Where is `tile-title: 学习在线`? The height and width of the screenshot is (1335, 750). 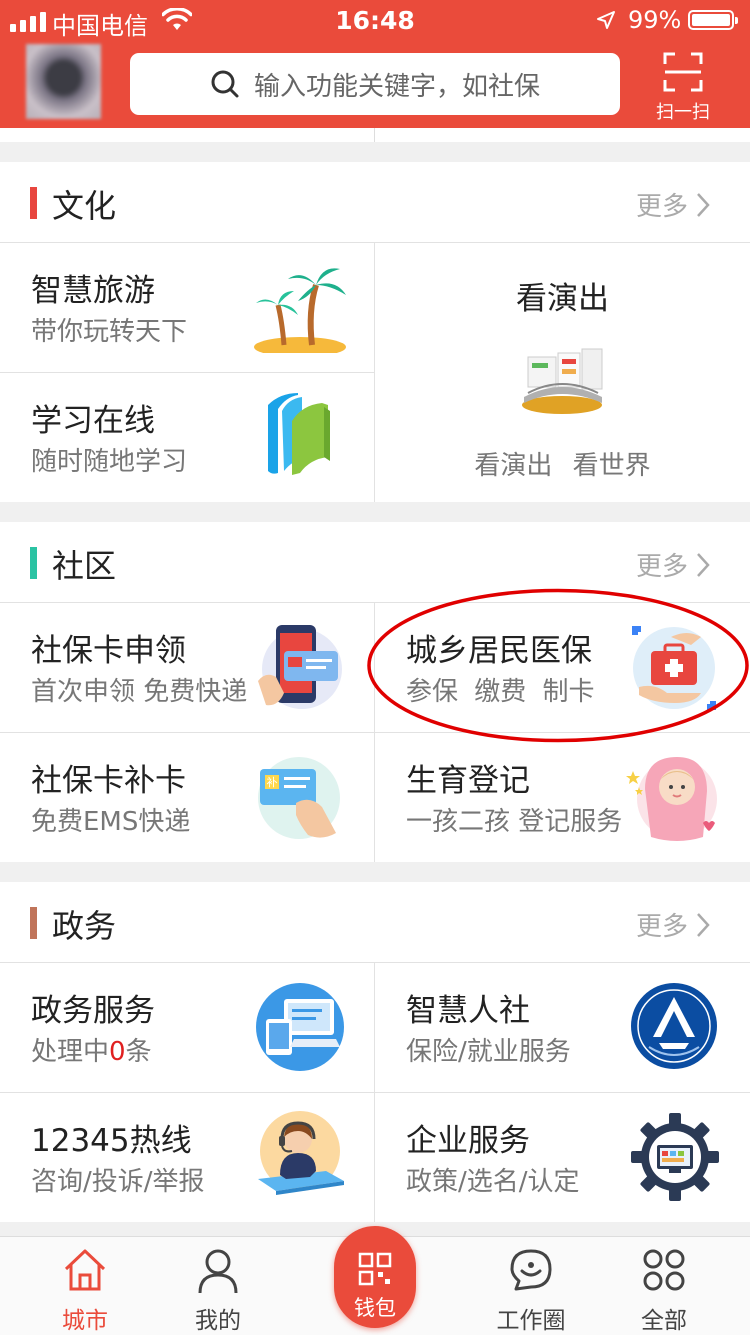 tile-title: 学习在线 is located at coordinates (93, 421).